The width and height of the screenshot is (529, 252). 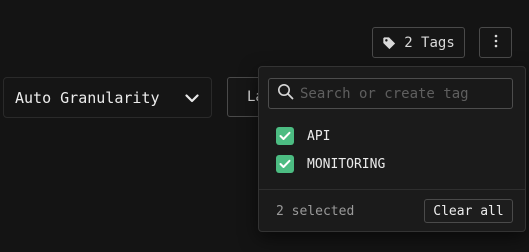 I want to click on more-vertical-icon, so click(x=496, y=42).